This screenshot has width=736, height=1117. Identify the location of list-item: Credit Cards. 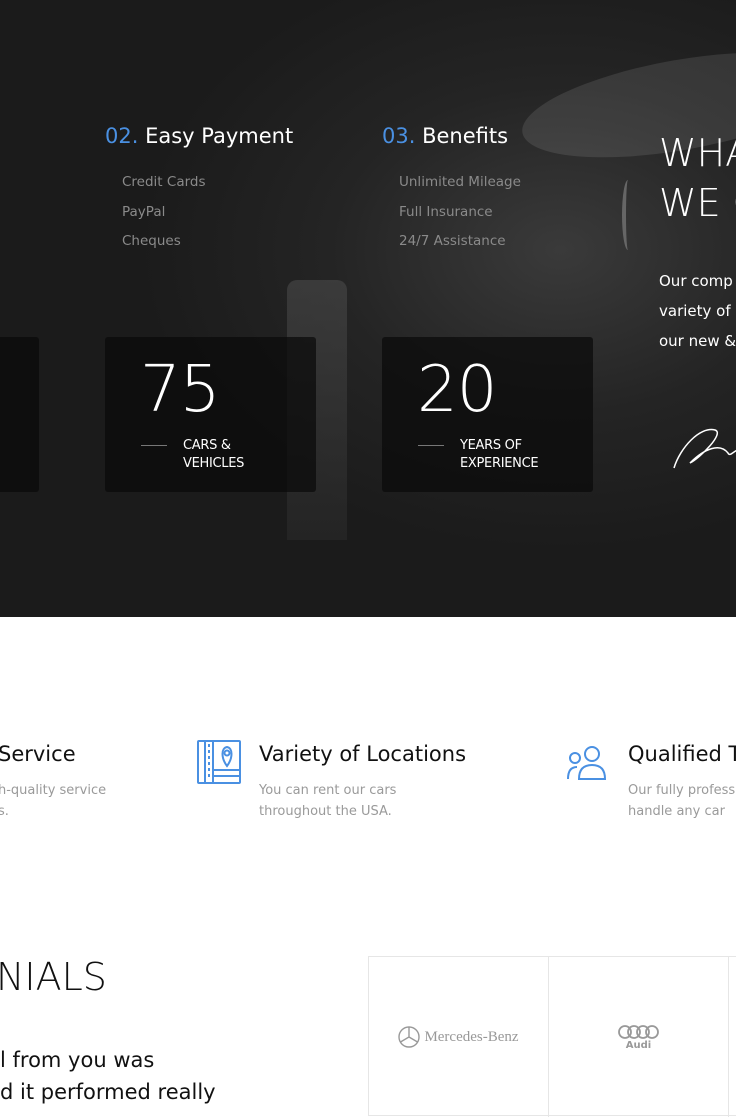
(164, 182).